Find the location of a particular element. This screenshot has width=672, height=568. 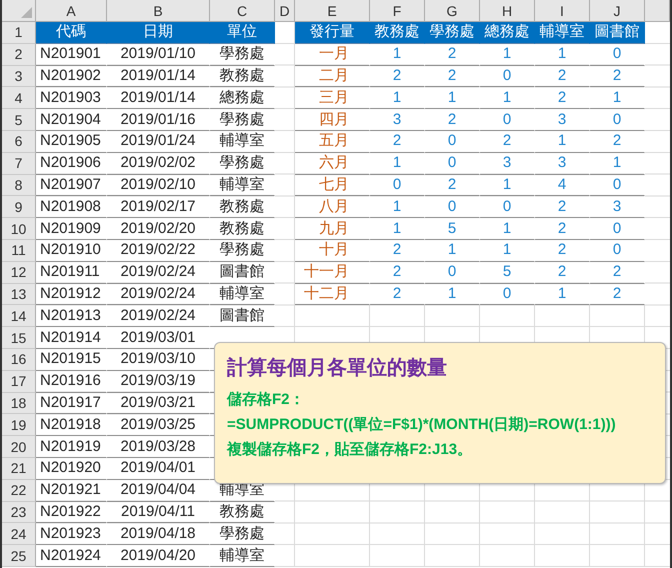

row-header: 1 is located at coordinates (19, 33).